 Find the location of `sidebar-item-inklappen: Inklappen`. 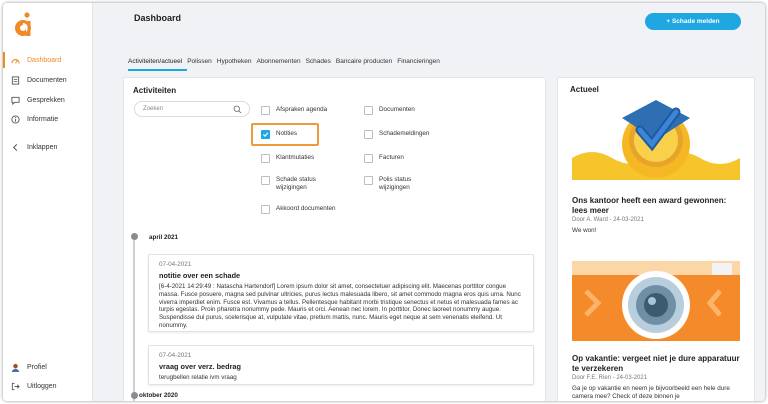

sidebar-item-inklappen: Inklappen is located at coordinates (48, 147).